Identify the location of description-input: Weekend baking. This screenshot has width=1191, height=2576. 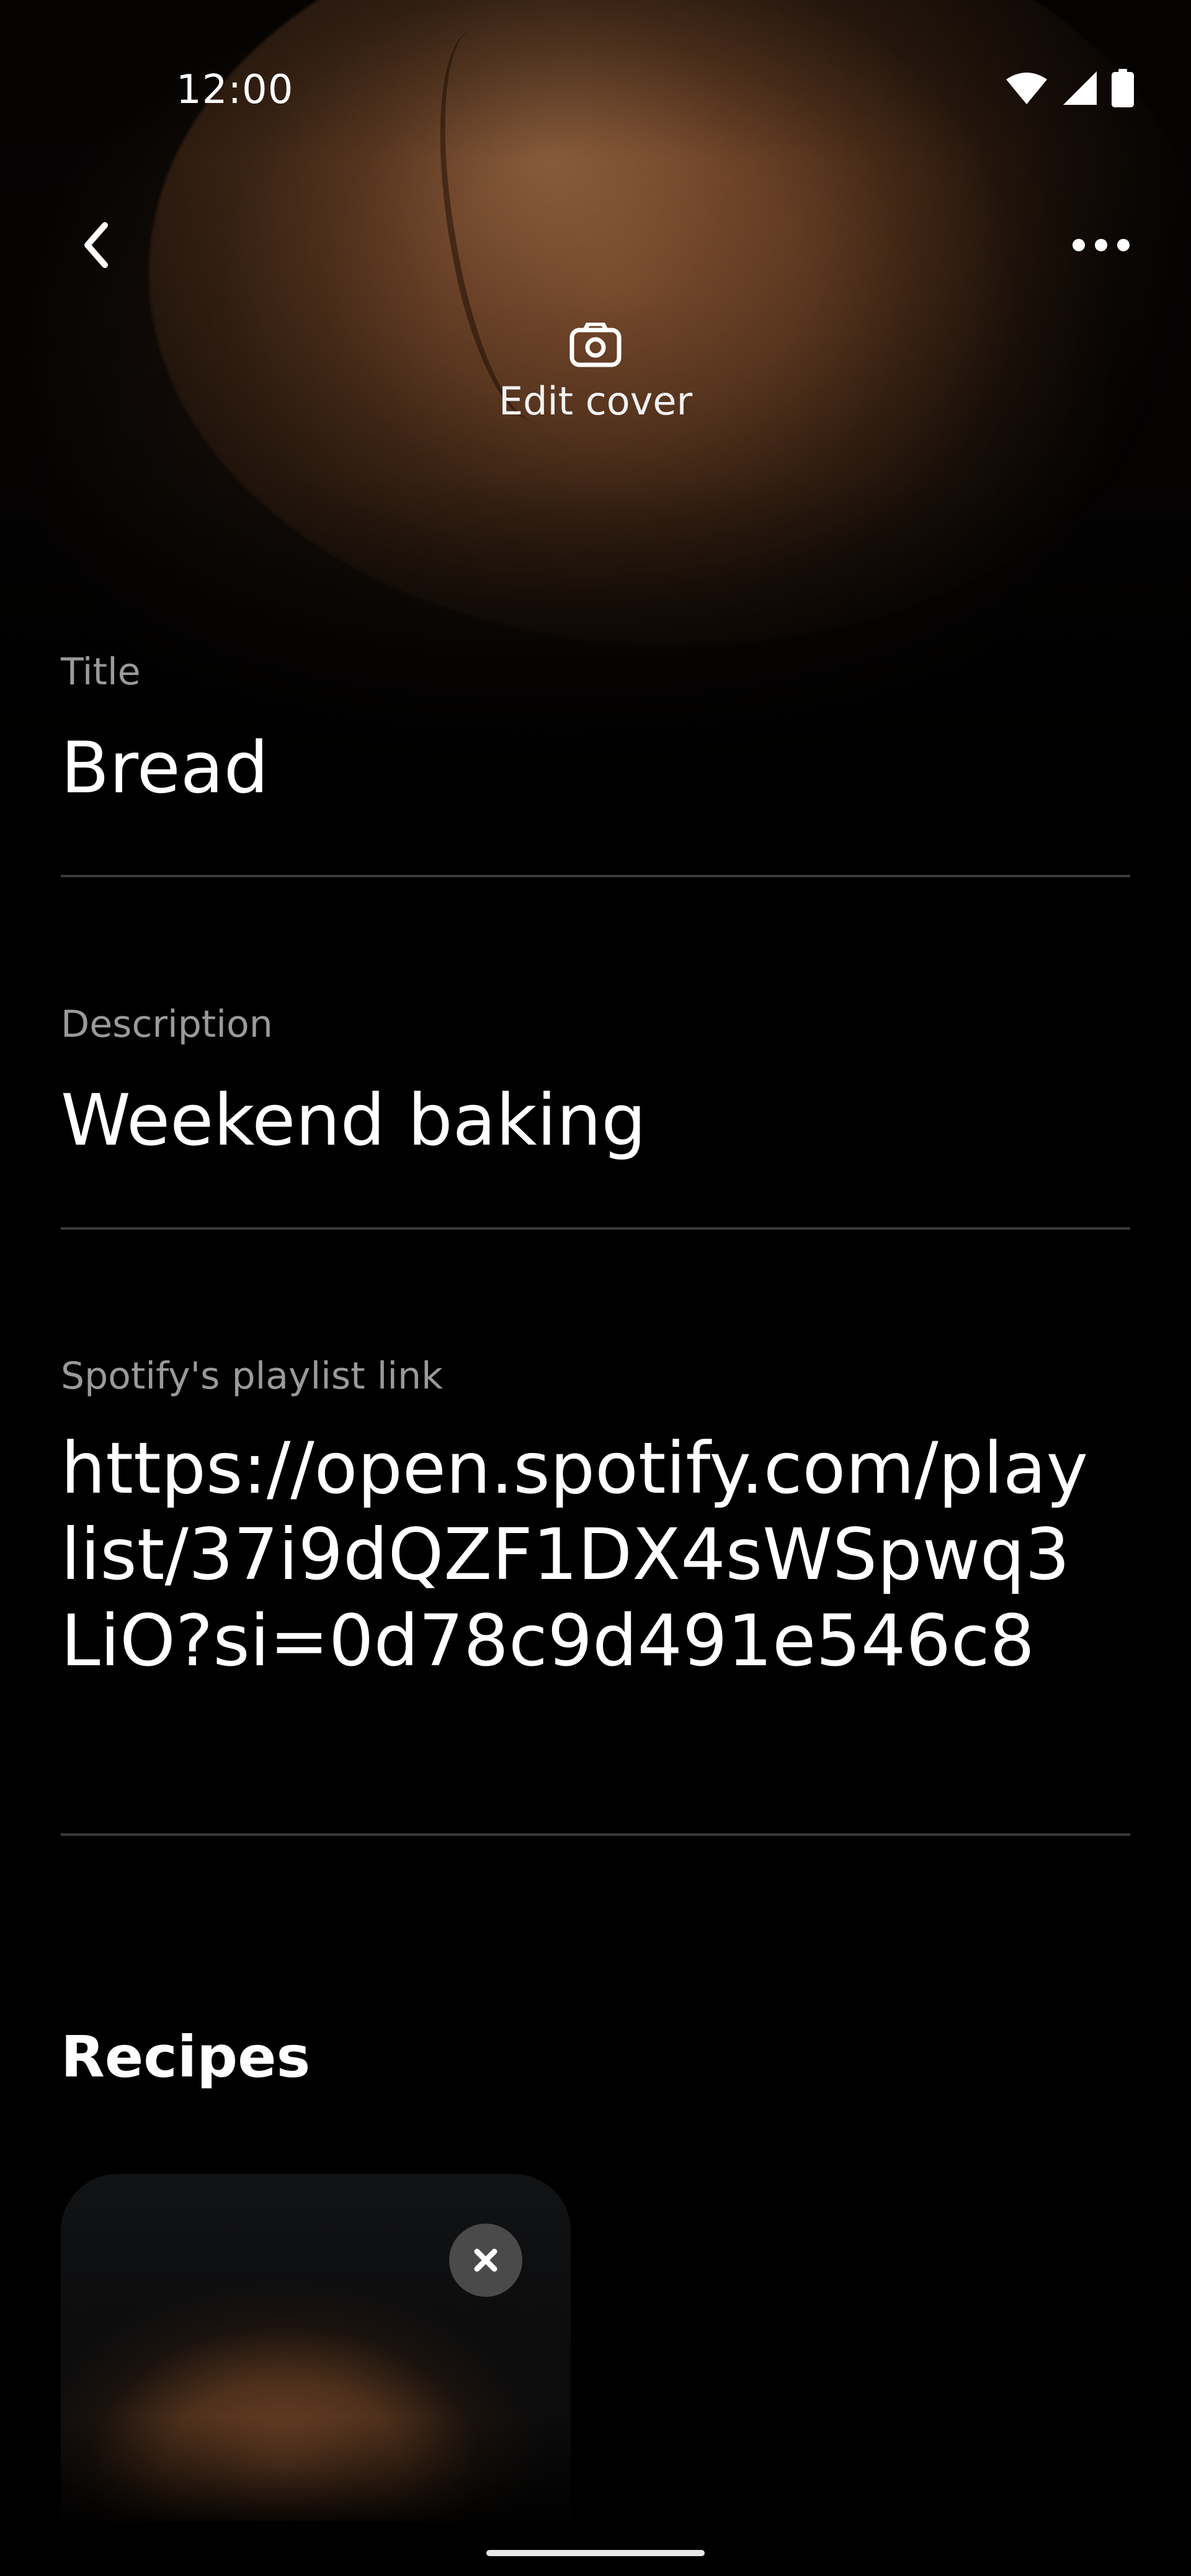
(595, 1120).